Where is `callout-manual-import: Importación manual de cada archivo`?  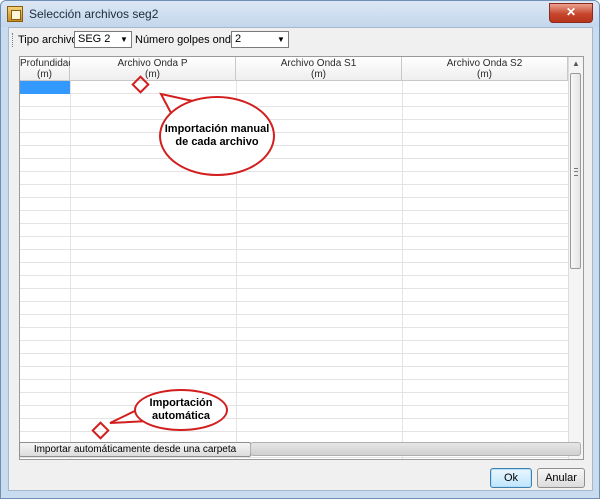
callout-manual-import: Importación manual de cada archivo is located at coordinates (217, 136).